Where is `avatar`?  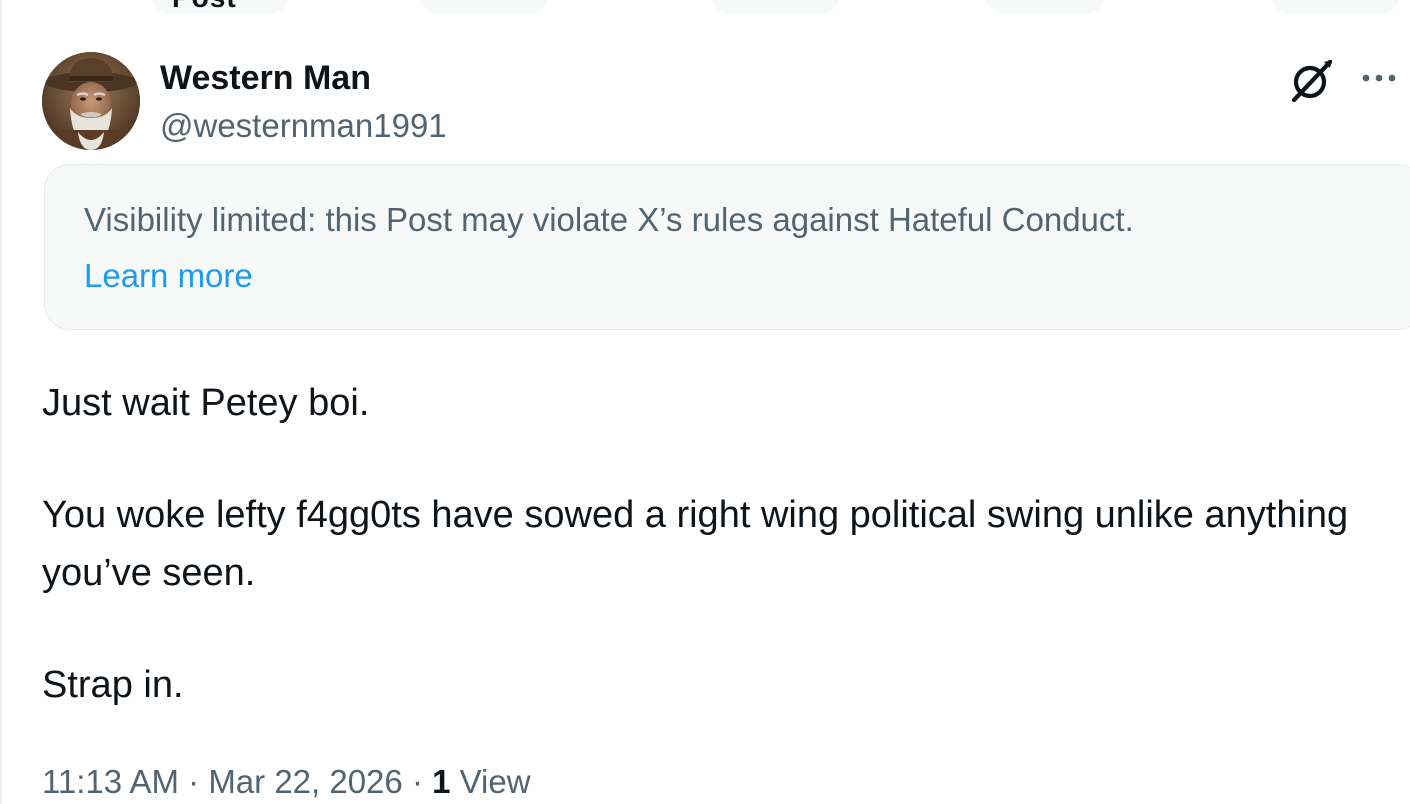 avatar is located at coordinates (91, 101).